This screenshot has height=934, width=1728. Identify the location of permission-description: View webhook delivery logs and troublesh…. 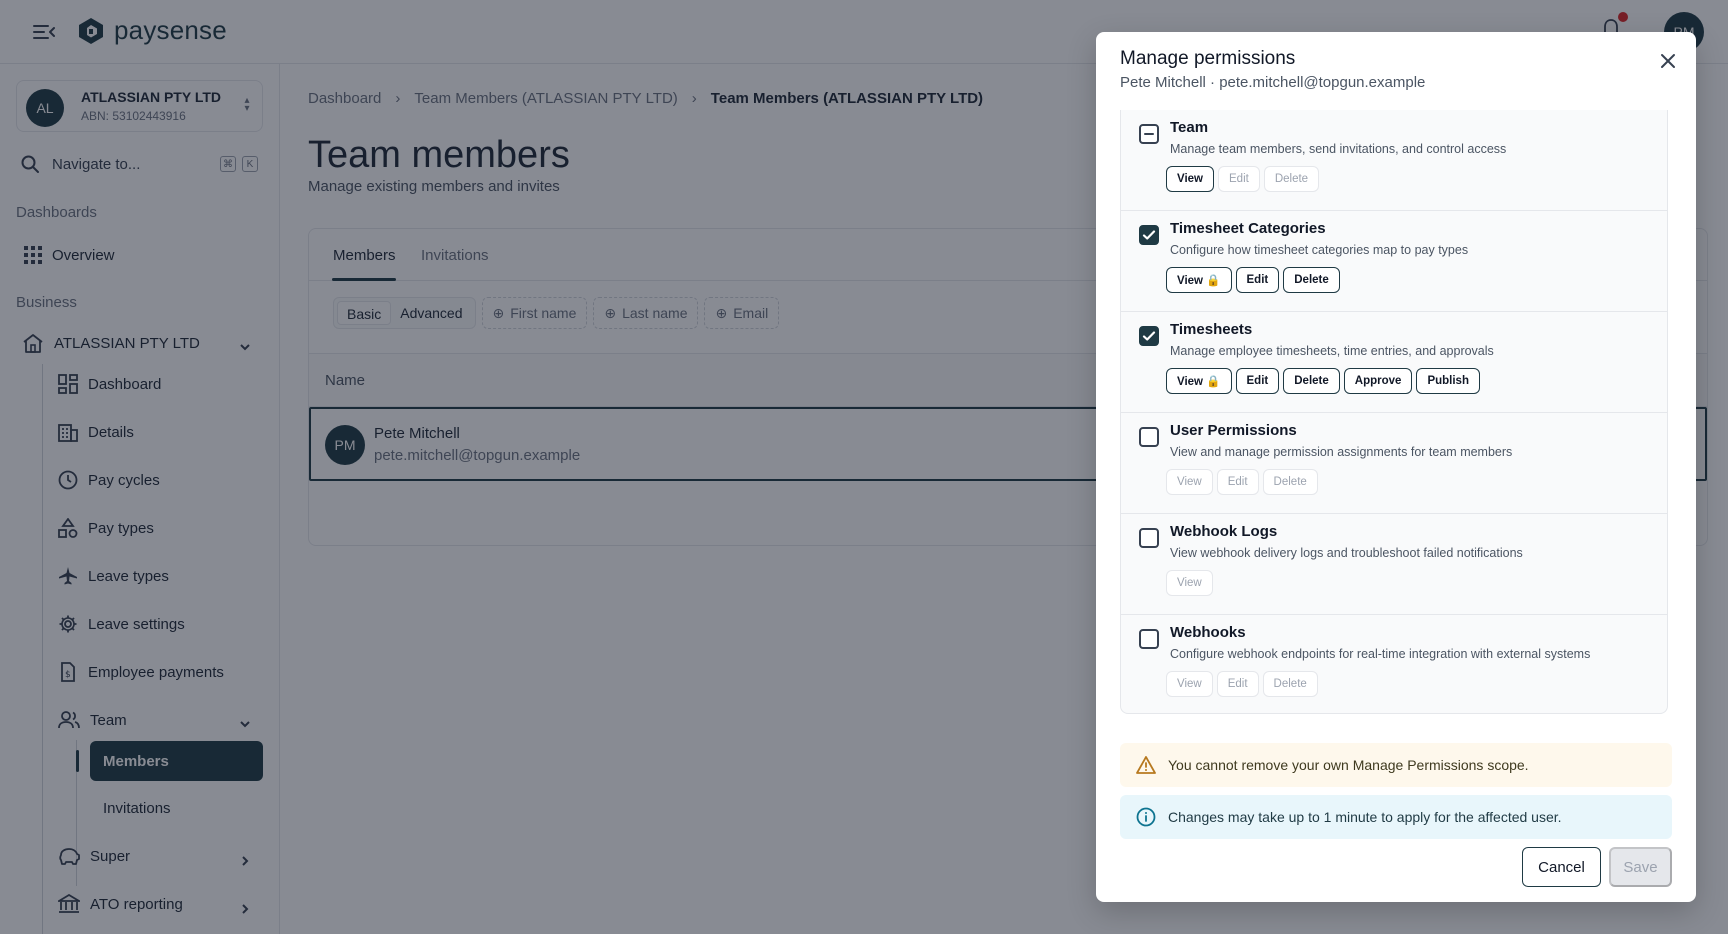
(1346, 553).